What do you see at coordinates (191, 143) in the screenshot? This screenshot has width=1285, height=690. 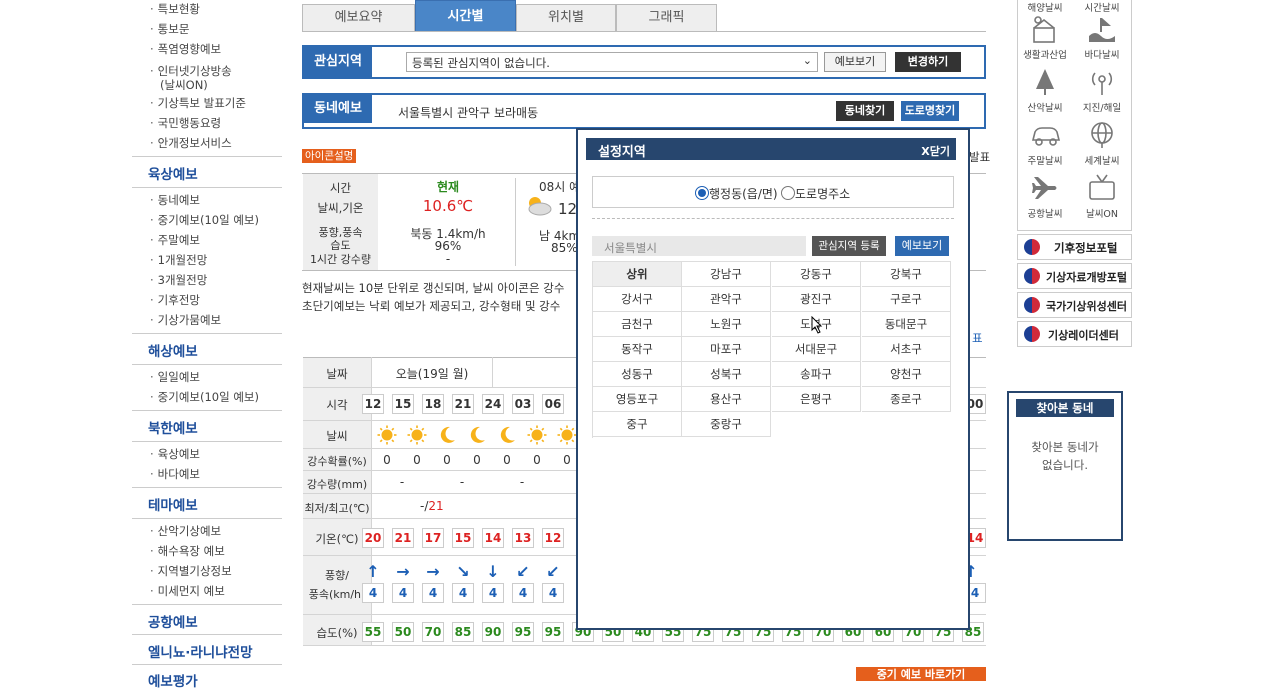 I see `sidebar-link: 안개정보서비스` at bounding box center [191, 143].